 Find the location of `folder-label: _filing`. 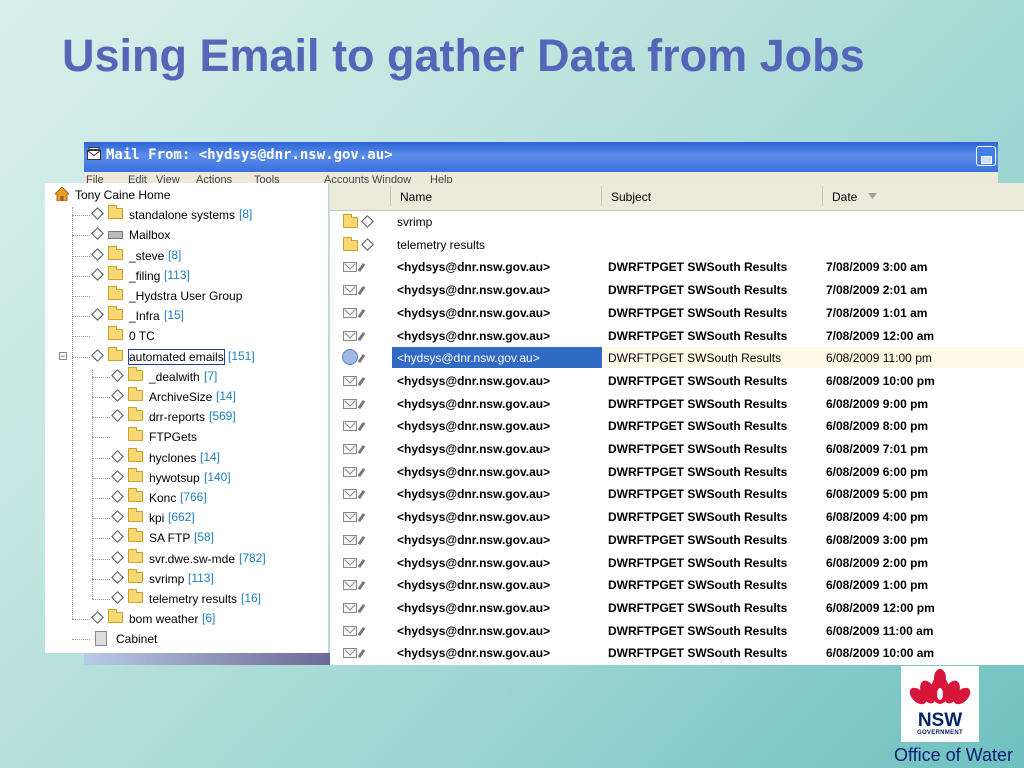

folder-label: _filing is located at coordinates (144, 276).